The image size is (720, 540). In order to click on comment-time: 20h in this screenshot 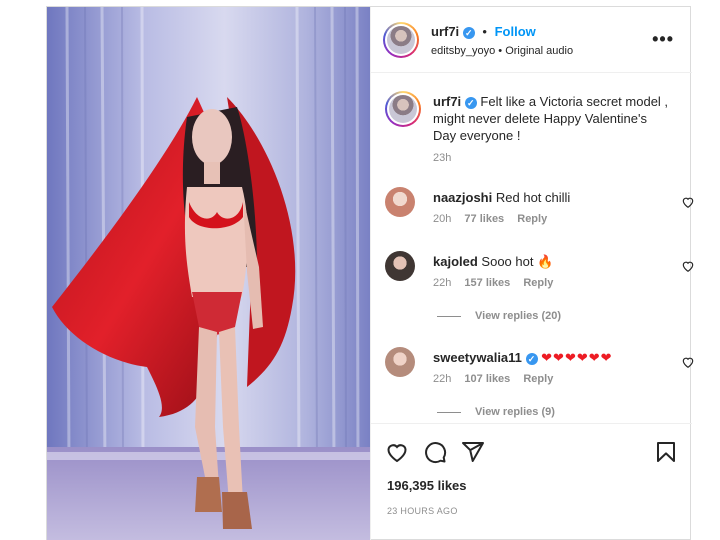, I will do `click(442, 219)`.